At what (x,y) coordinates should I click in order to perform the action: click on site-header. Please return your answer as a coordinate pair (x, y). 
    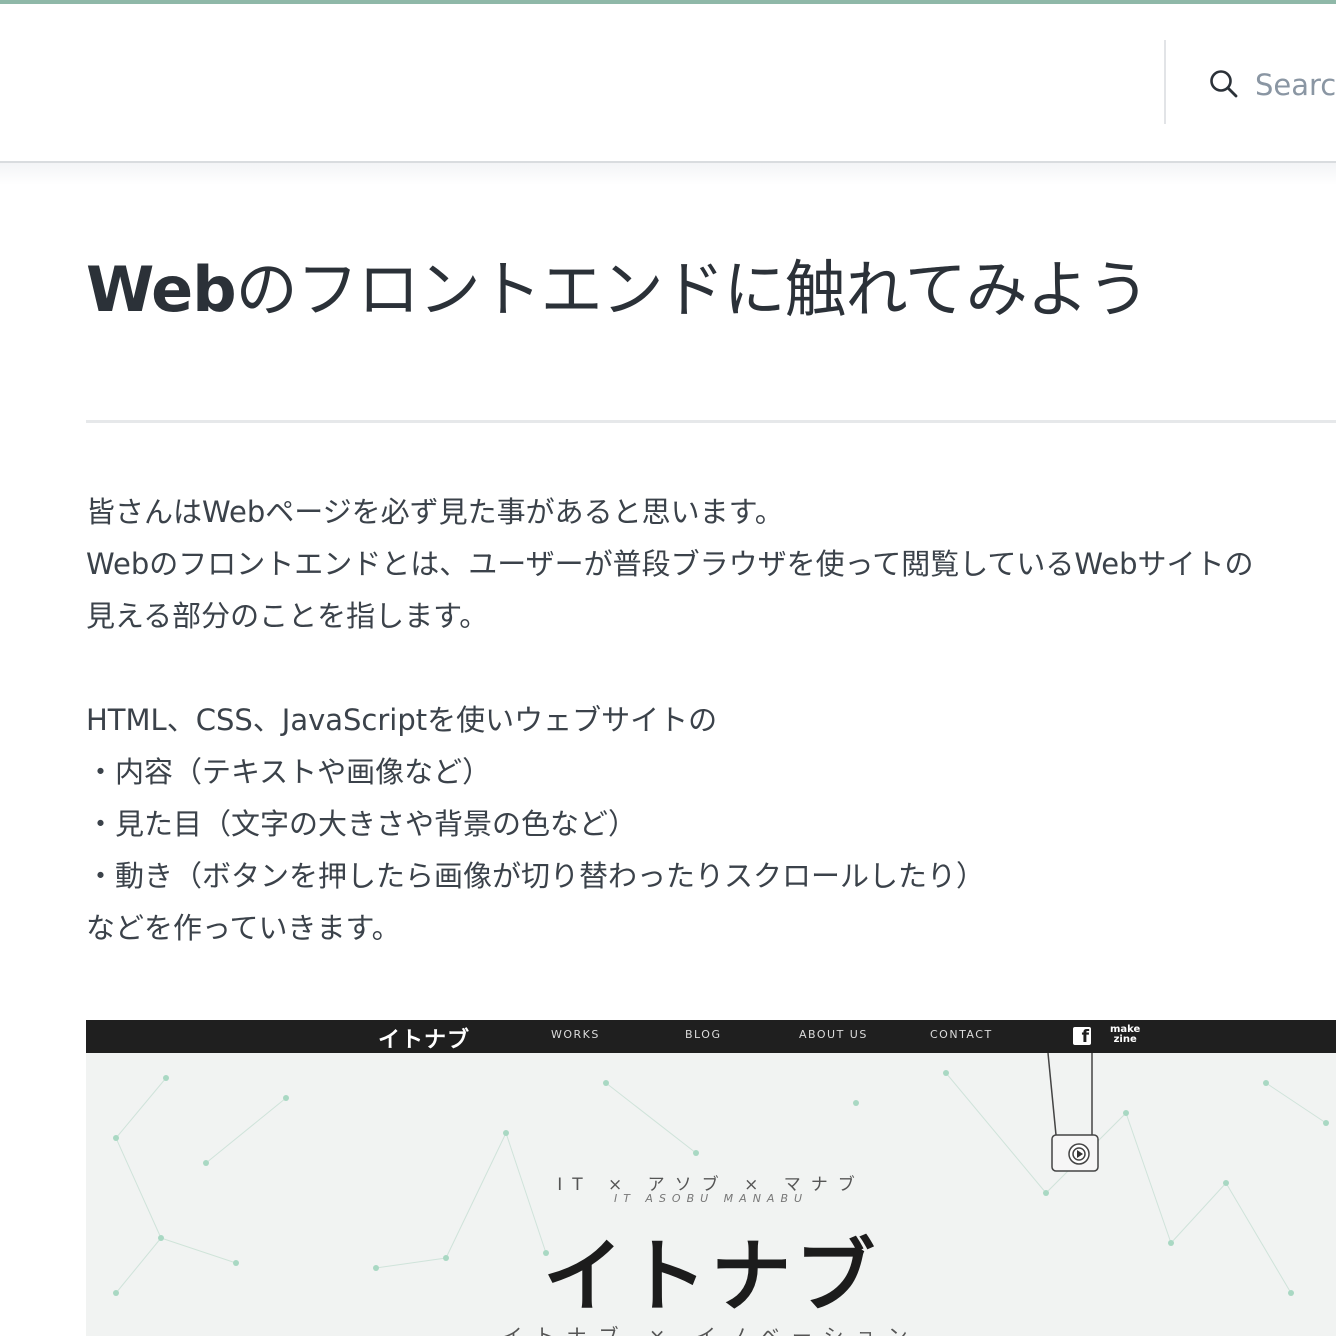
    Looking at the image, I should click on (668, 83).